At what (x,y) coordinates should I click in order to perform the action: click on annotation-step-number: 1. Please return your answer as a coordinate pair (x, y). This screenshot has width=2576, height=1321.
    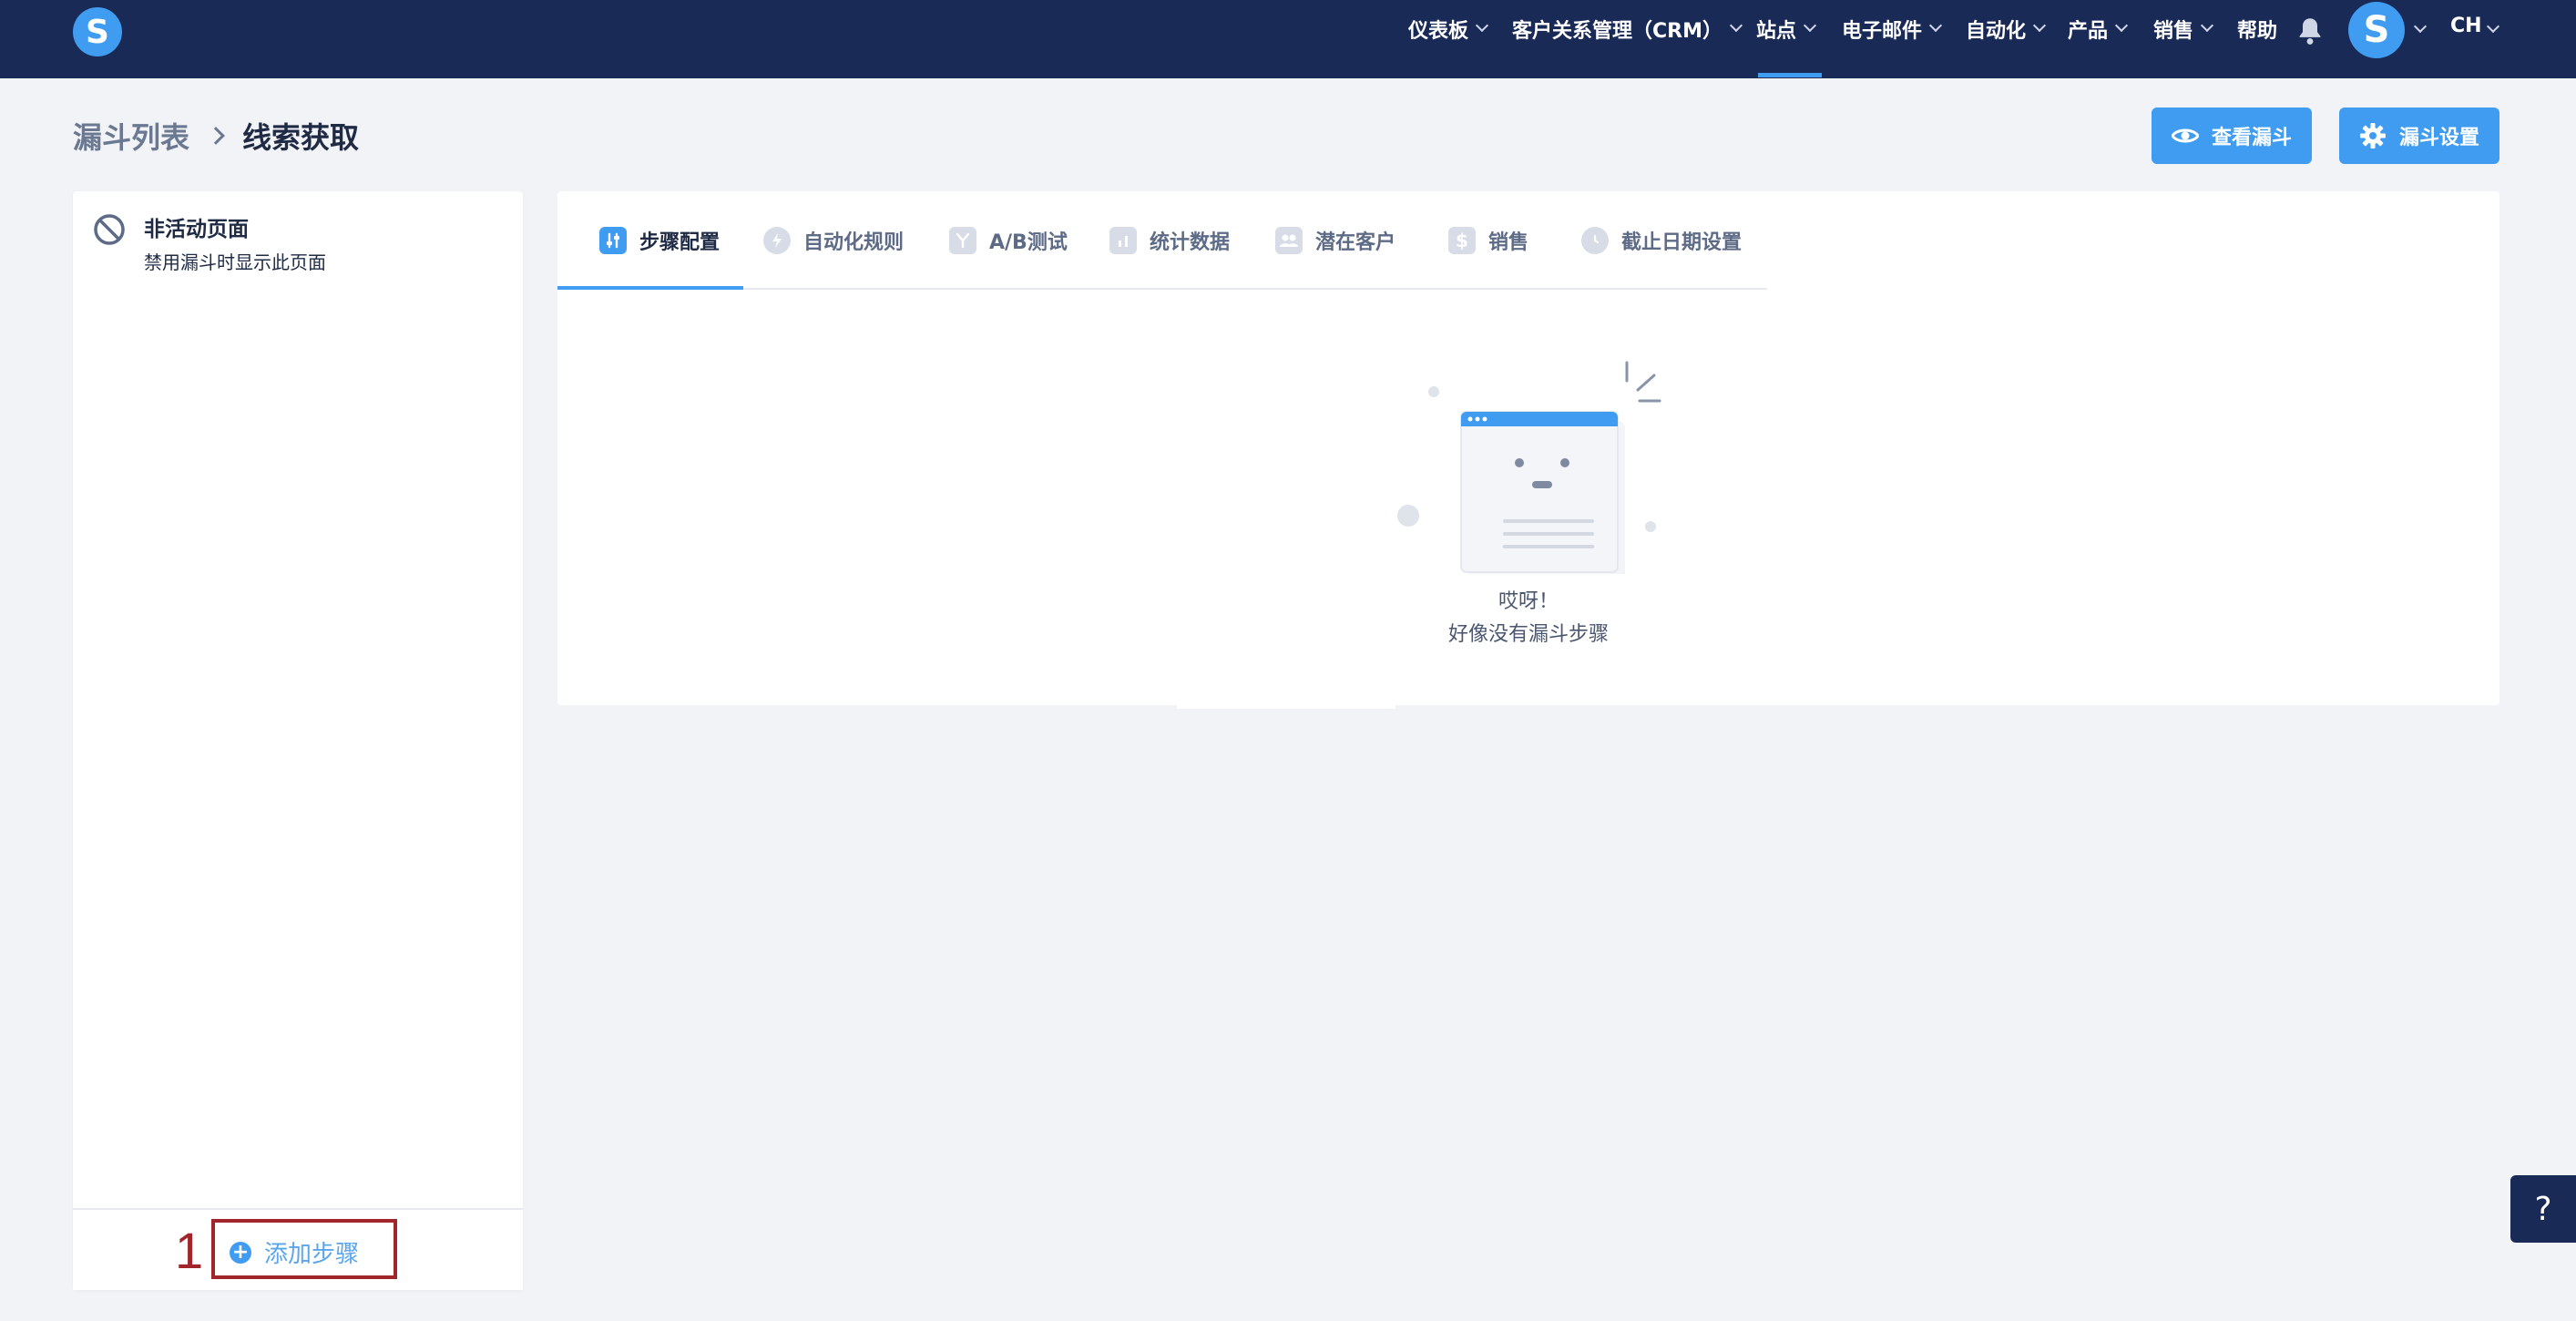
    Looking at the image, I should click on (189, 1250).